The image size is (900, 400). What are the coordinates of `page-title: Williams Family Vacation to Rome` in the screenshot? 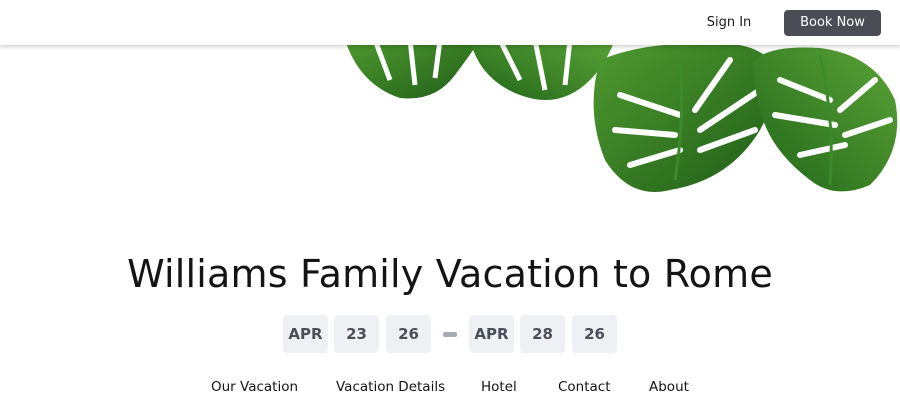 It's located at (450, 274).